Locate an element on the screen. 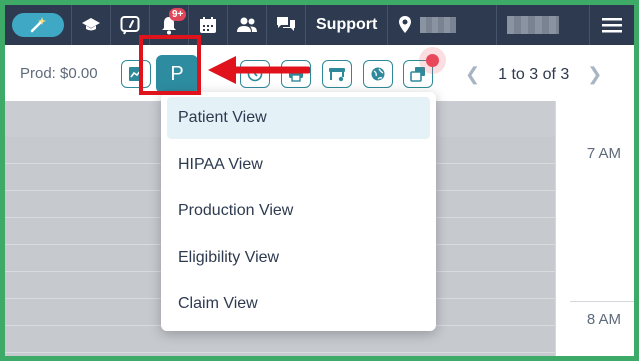  view-menu-item-production: Production View is located at coordinates (298, 211).